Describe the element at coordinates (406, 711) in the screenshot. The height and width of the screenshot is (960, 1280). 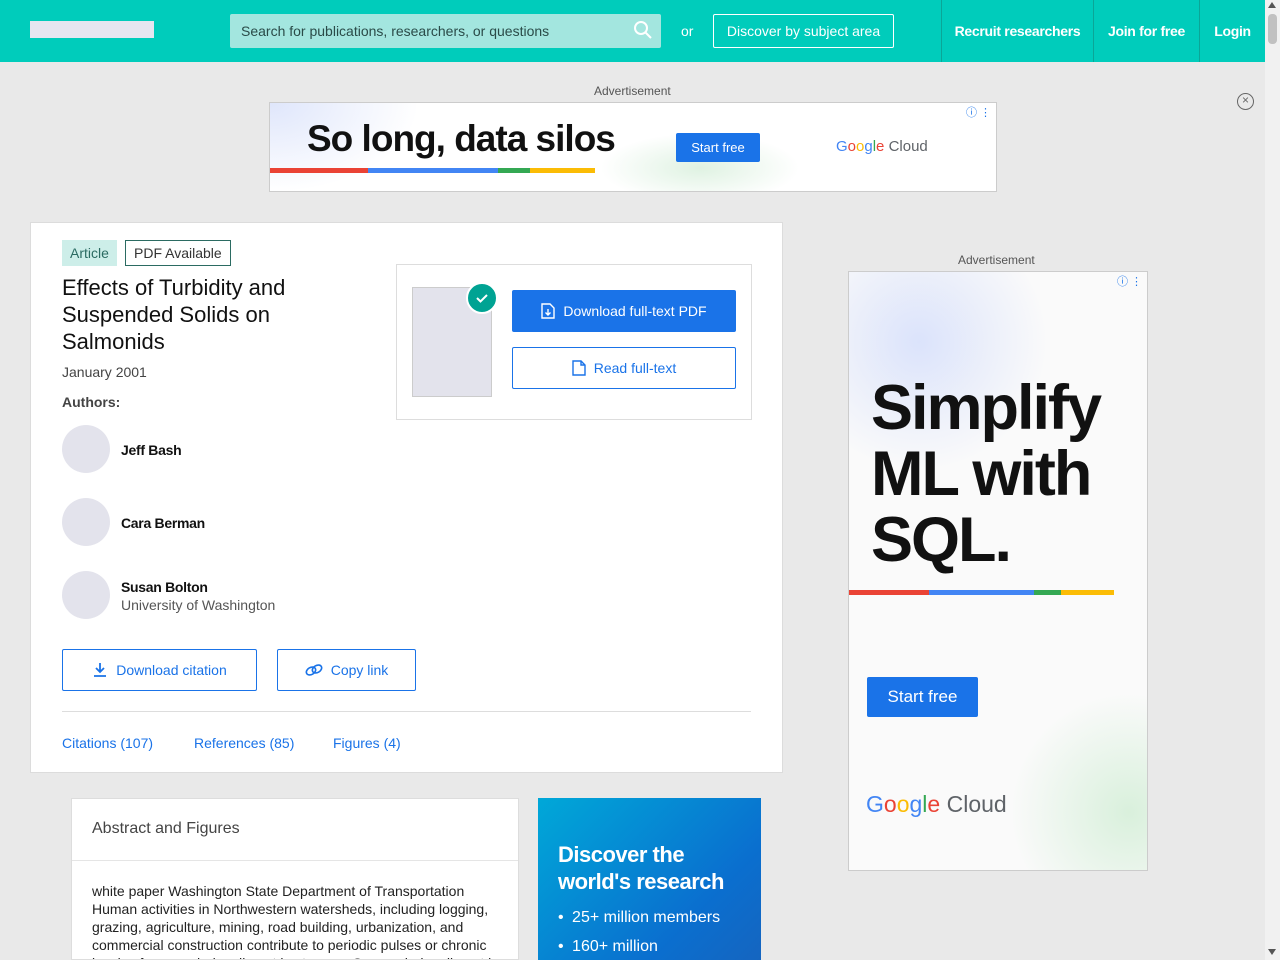
I see `section-divider` at that location.